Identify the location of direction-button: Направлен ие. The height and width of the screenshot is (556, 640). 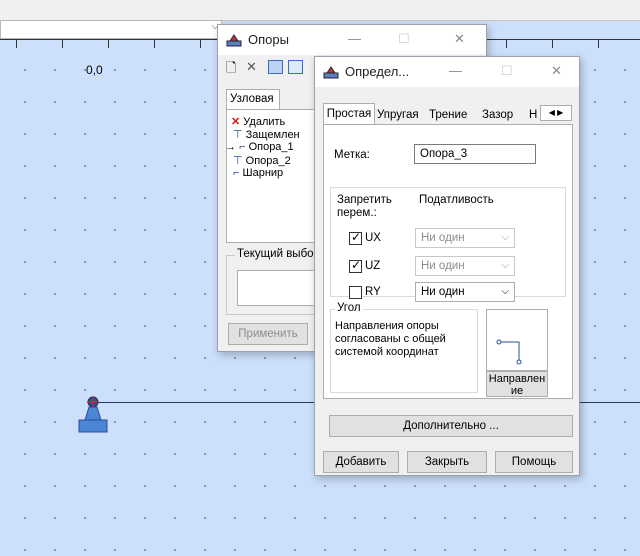
(517, 384).